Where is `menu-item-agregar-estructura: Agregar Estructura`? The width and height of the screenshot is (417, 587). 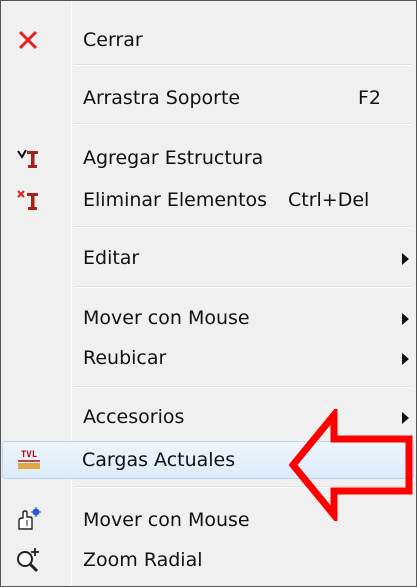 menu-item-agregar-estructura: Agregar Estructura is located at coordinates (208, 158).